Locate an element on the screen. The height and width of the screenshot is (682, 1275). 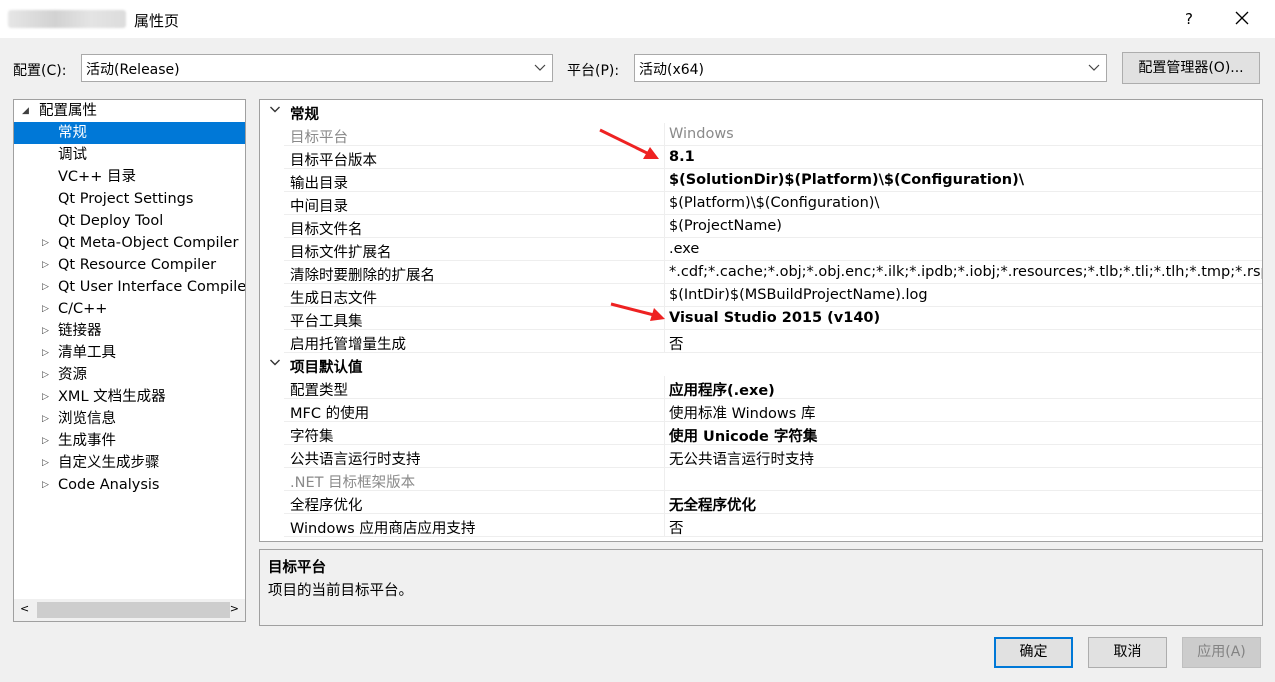
property-value: Windows is located at coordinates (701, 134).